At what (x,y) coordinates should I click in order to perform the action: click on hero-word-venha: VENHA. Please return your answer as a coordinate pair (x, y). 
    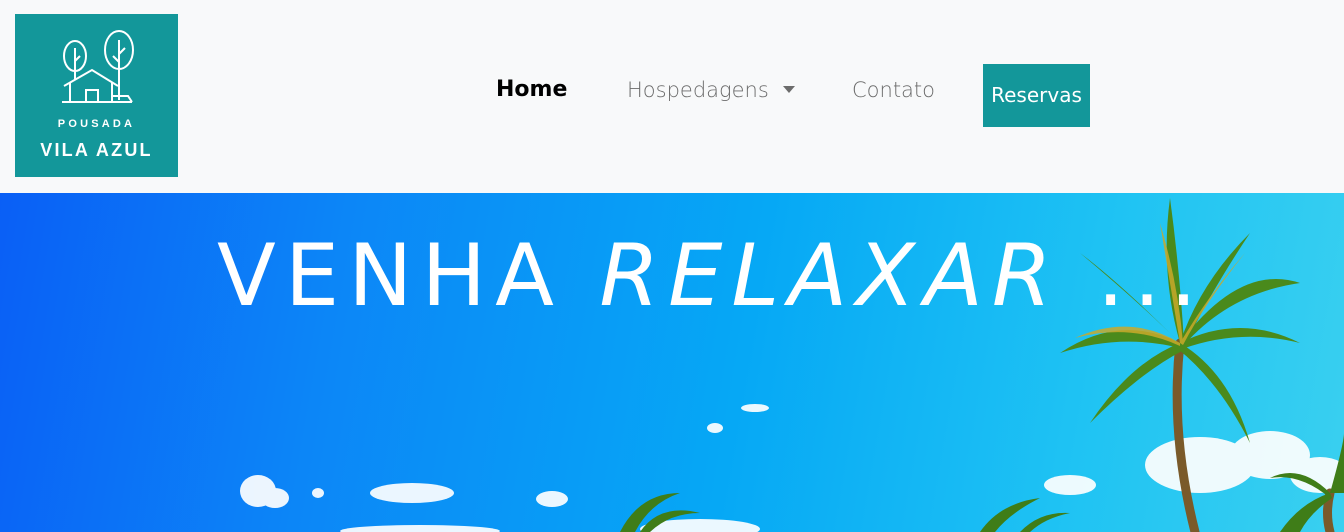
    Looking at the image, I should click on (390, 276).